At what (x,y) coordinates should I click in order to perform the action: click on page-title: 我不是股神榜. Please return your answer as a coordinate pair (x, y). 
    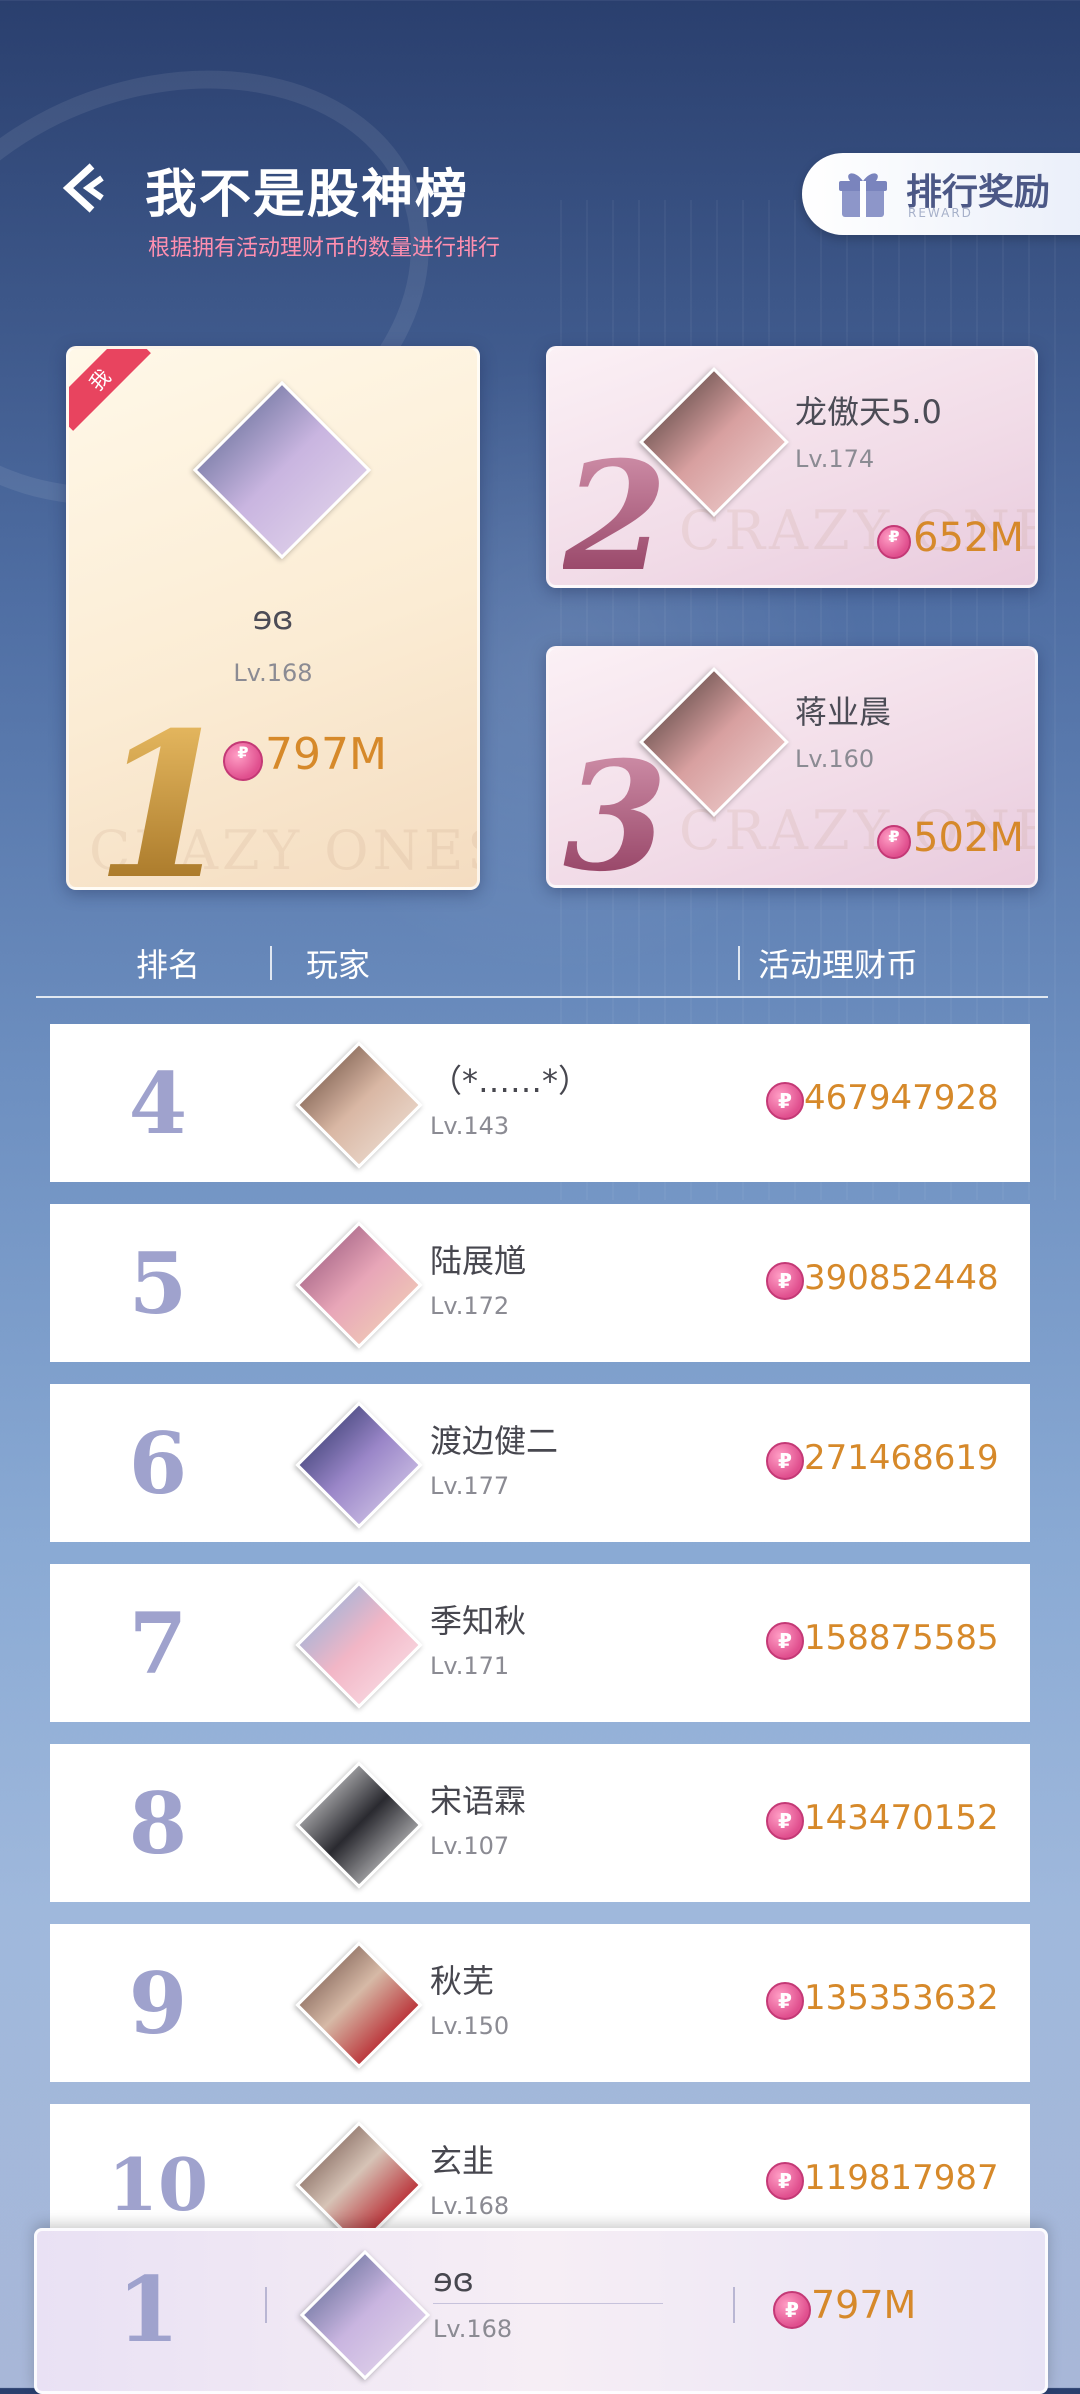
    Looking at the image, I should click on (307, 195).